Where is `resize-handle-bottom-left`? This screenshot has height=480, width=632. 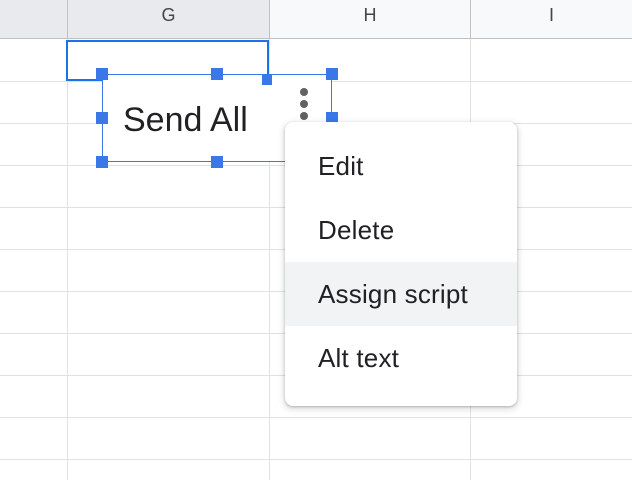
resize-handle-bottom-left is located at coordinates (102, 162).